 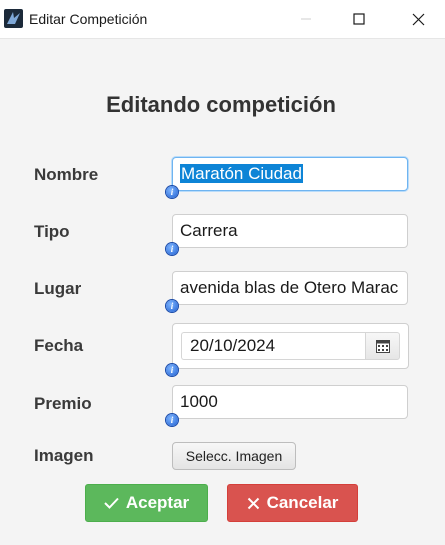 I want to click on calendar-button, so click(x=382, y=346).